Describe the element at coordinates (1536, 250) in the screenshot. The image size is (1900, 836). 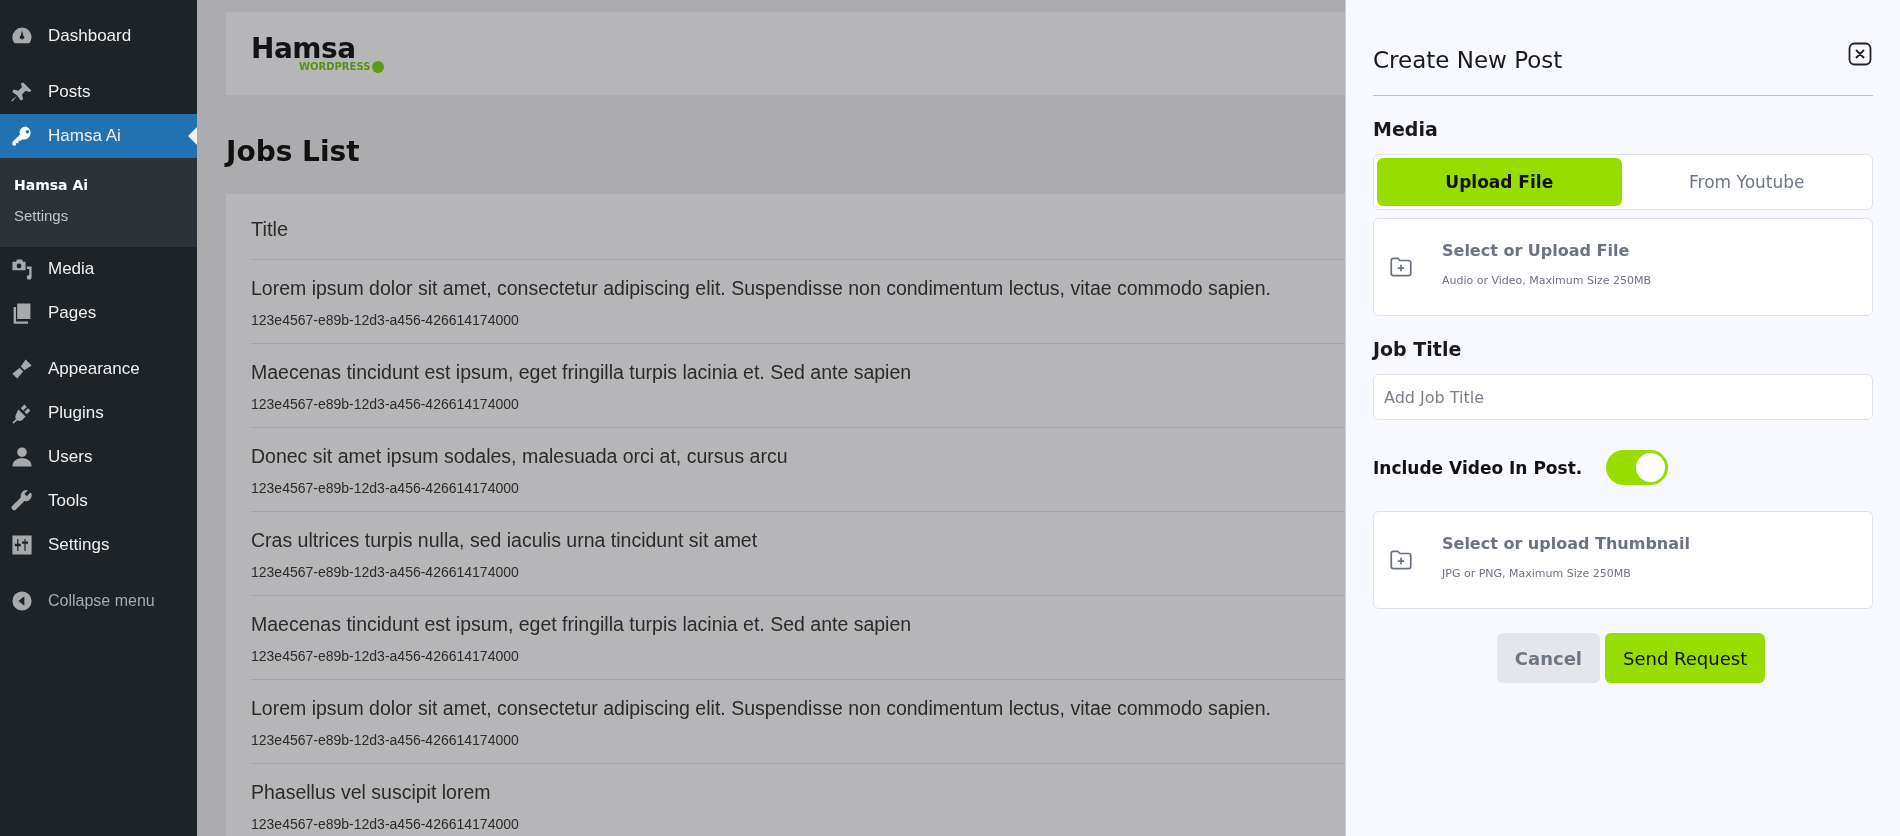
I see `drop-zone-title: Select or Upload File` at that location.